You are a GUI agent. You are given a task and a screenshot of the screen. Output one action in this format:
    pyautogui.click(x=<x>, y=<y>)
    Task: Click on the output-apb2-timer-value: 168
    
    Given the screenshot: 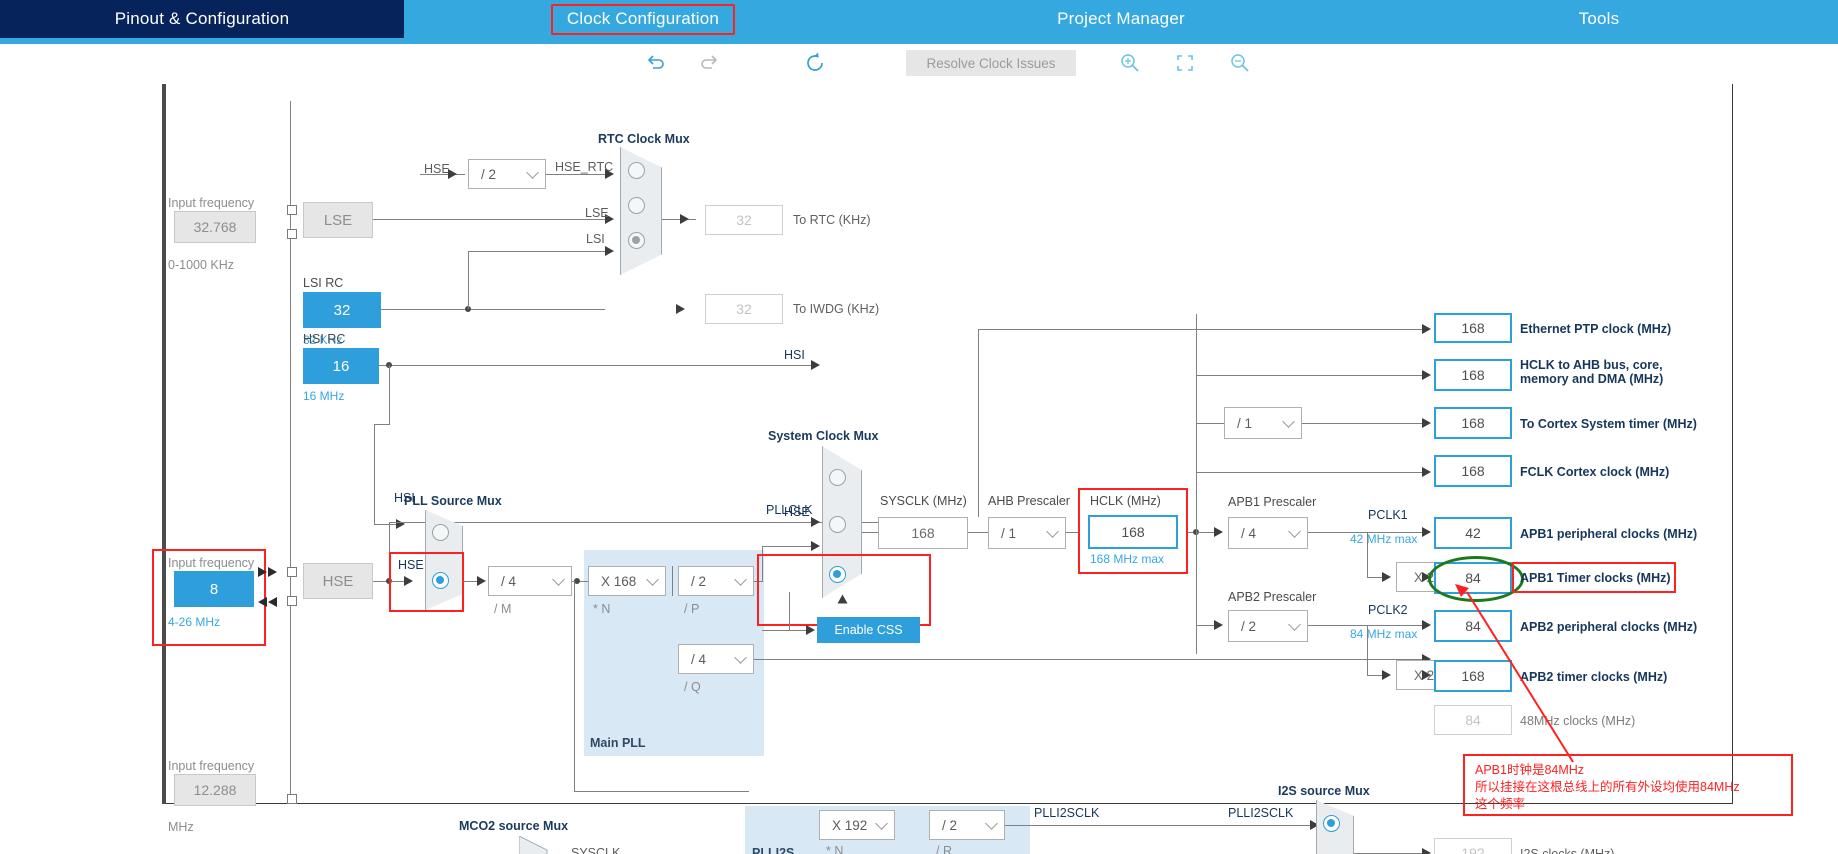 What is the action you would take?
    pyautogui.click(x=1473, y=676)
    